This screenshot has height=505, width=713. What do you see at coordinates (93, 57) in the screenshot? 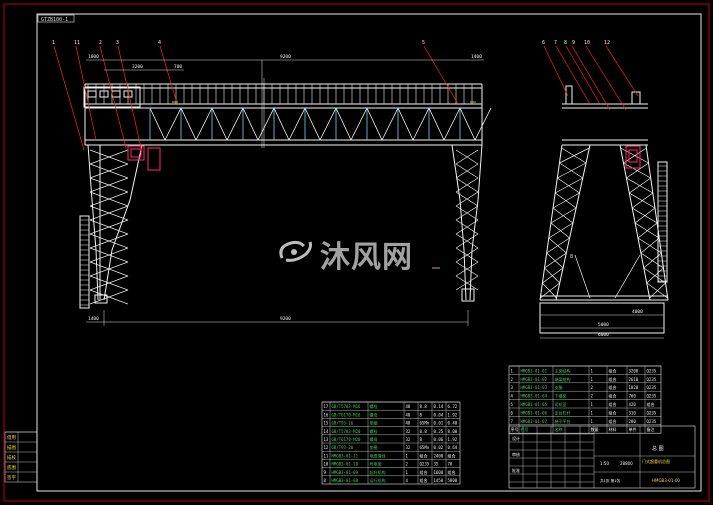
I see `dim-left-a: 1000` at bounding box center [93, 57].